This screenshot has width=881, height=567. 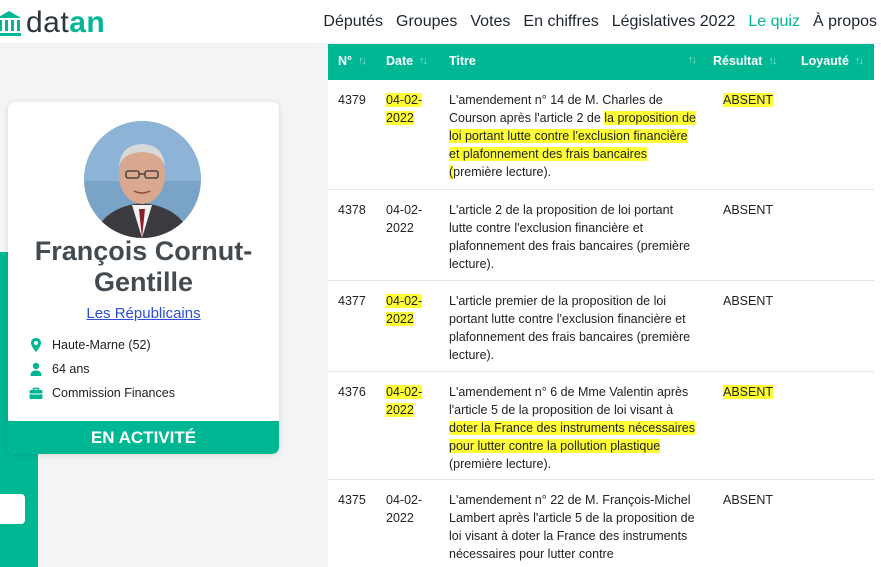 I want to click on nav-legislatives-2022: Législatives 2022, so click(x=674, y=22).